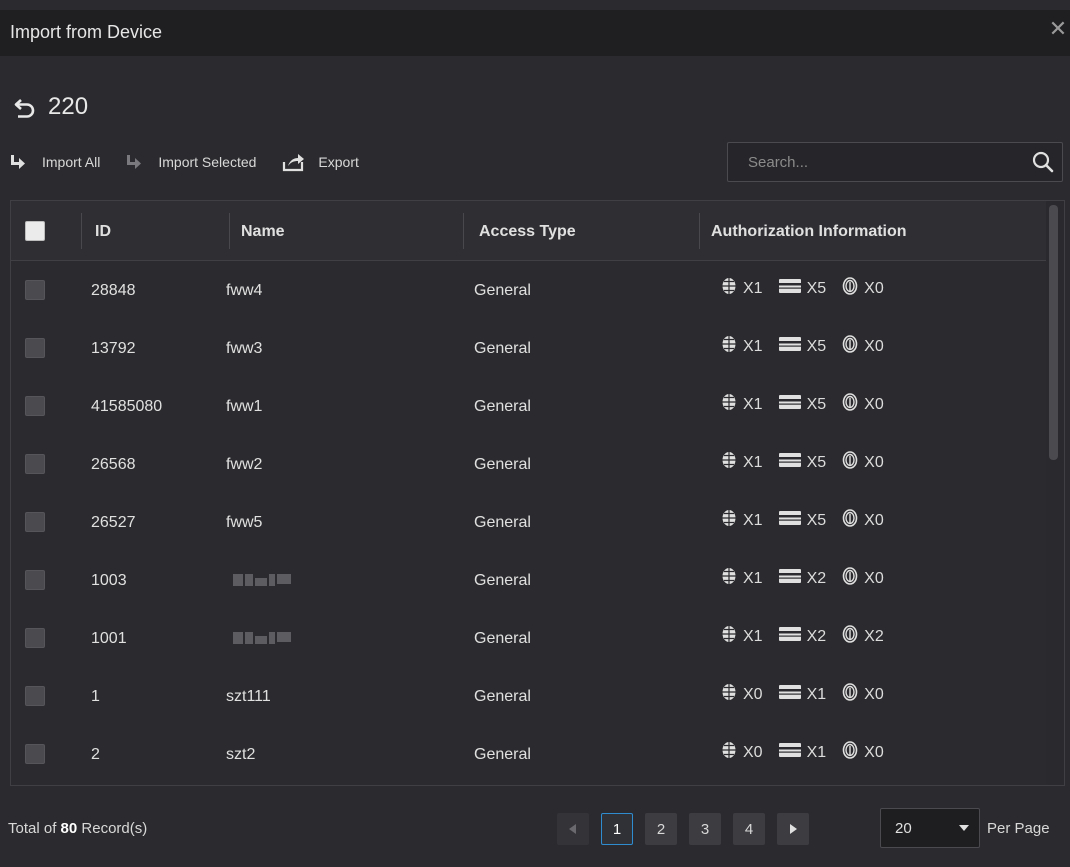 Image resolution: width=1070 pixels, height=867 pixels. Describe the element at coordinates (617, 829) in the screenshot. I see `page-button-1: 1` at that location.